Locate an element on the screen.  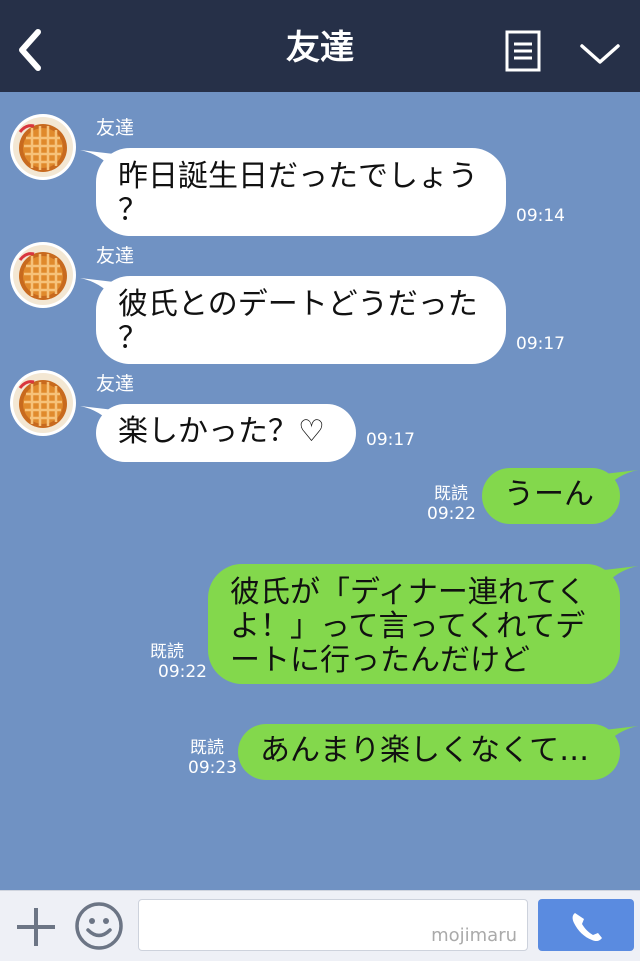
smiley-icon is located at coordinates (99, 926).